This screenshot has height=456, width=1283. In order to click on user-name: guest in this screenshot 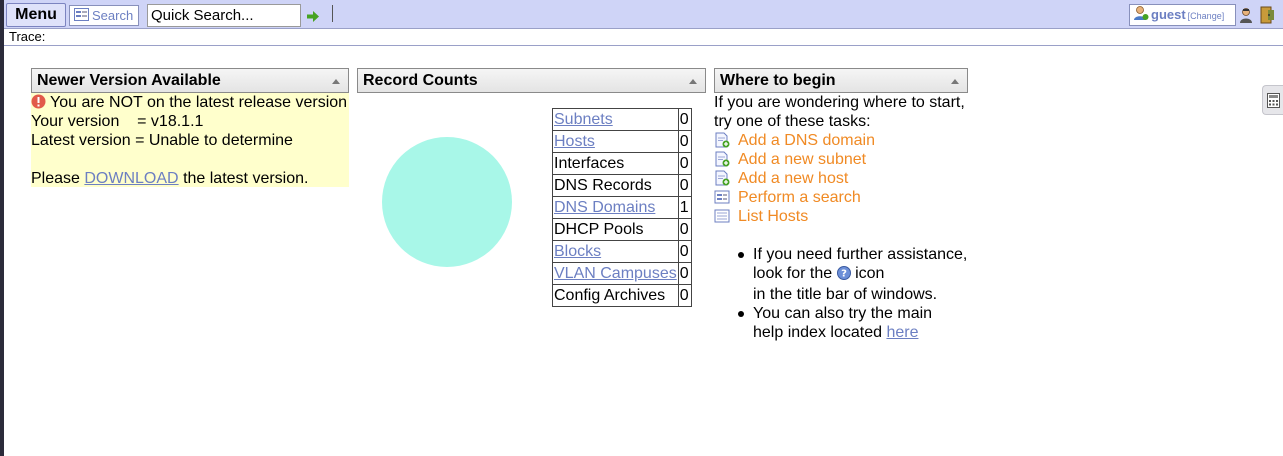, I will do `click(1168, 15)`.